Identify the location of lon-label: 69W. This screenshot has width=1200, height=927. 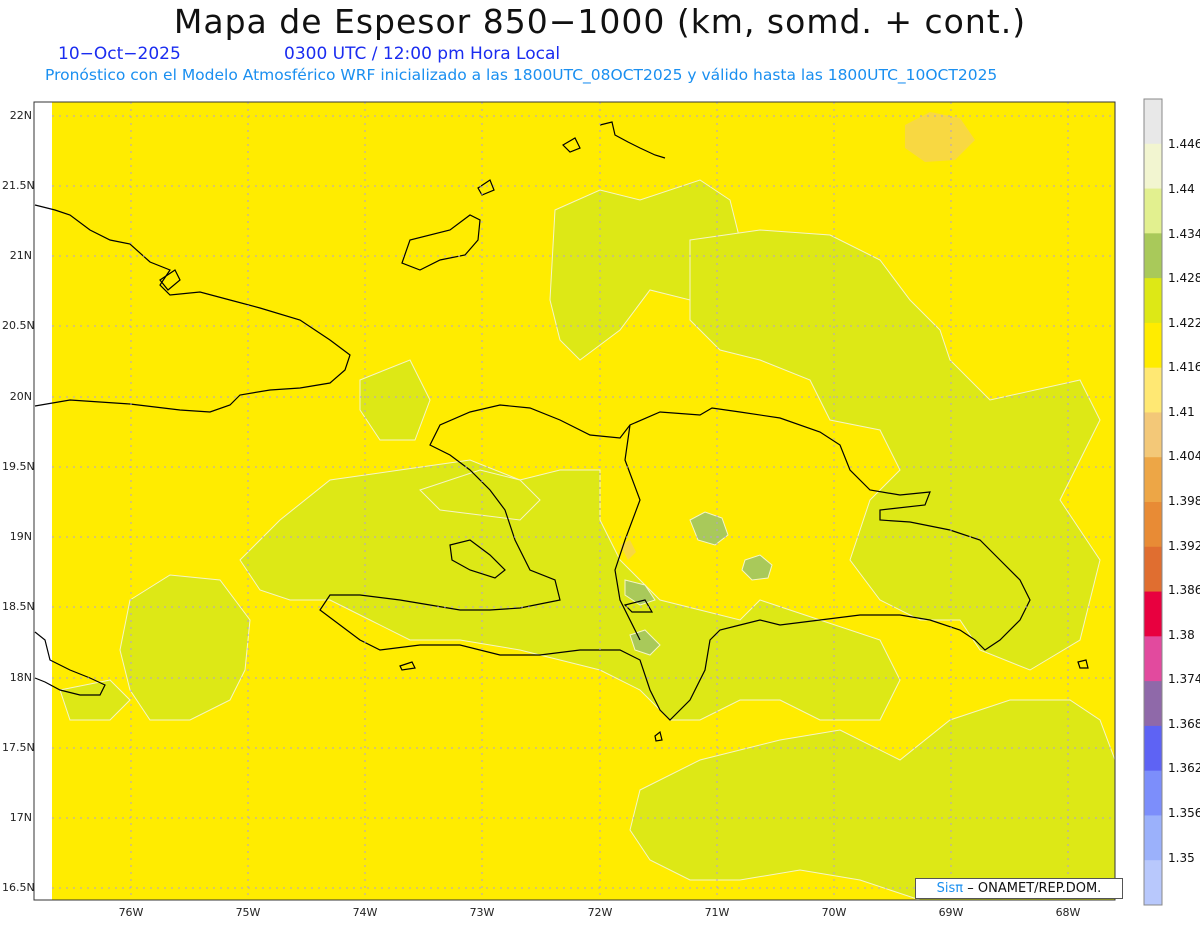
(951, 912).